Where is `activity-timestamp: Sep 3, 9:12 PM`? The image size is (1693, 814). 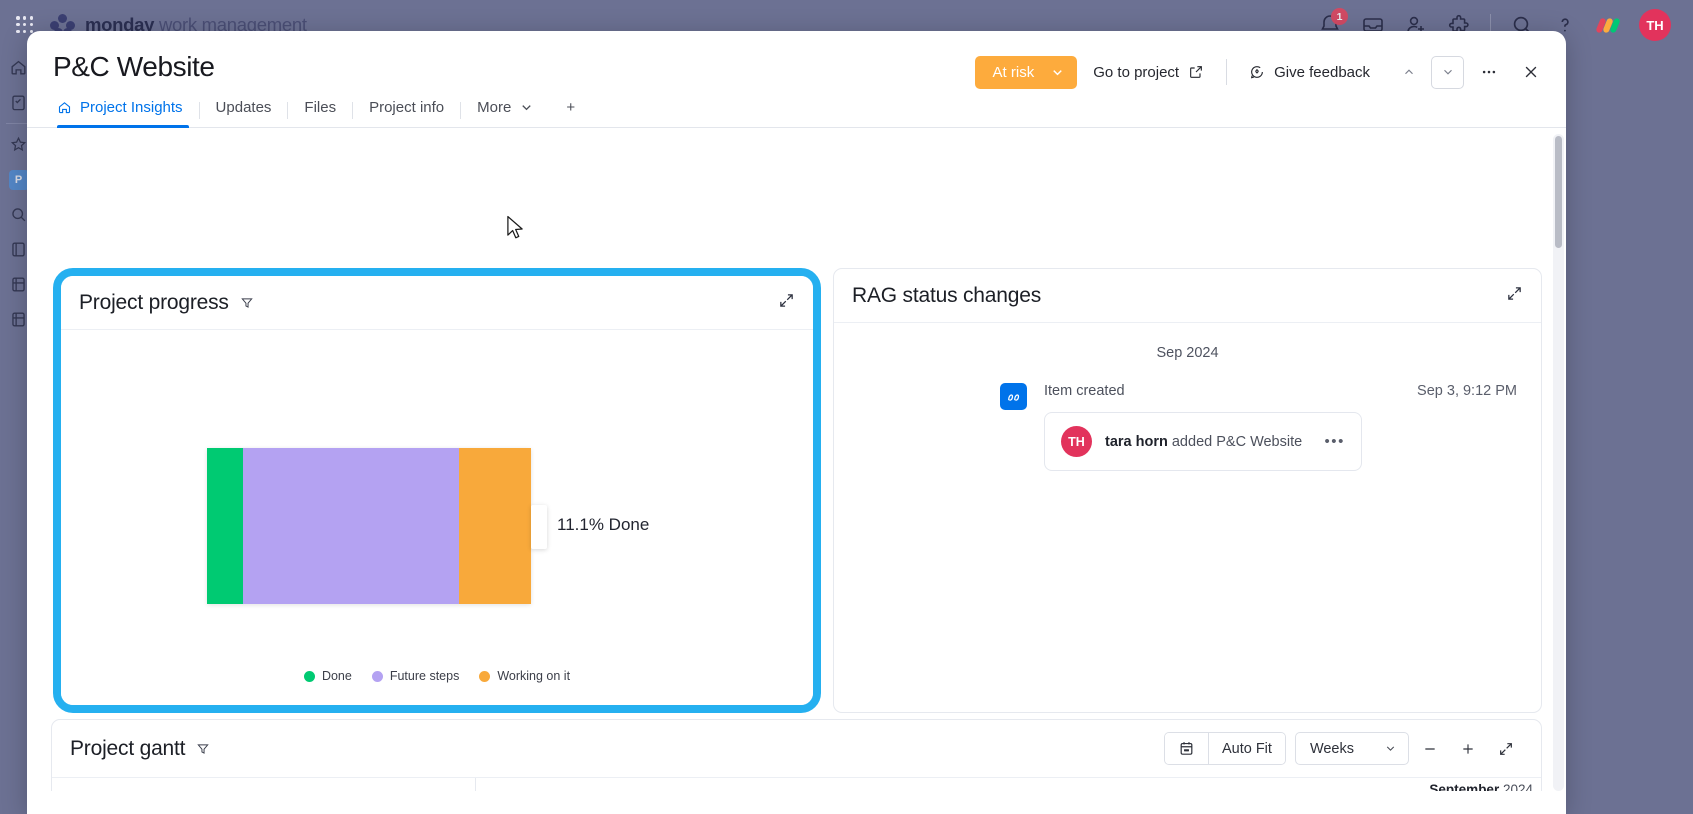 activity-timestamp: Sep 3, 9:12 PM is located at coordinates (1467, 391).